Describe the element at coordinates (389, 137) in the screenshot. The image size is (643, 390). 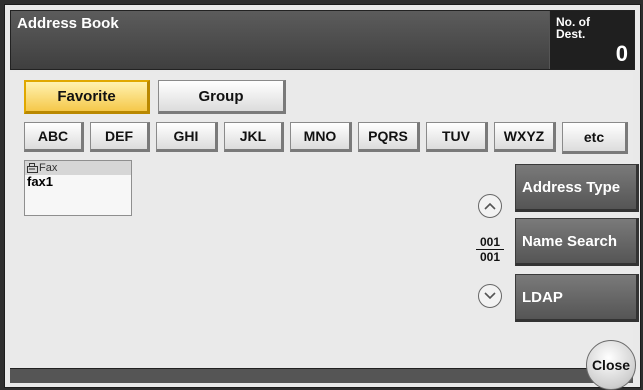
I see `index-pqrs-button: PQRS` at that location.